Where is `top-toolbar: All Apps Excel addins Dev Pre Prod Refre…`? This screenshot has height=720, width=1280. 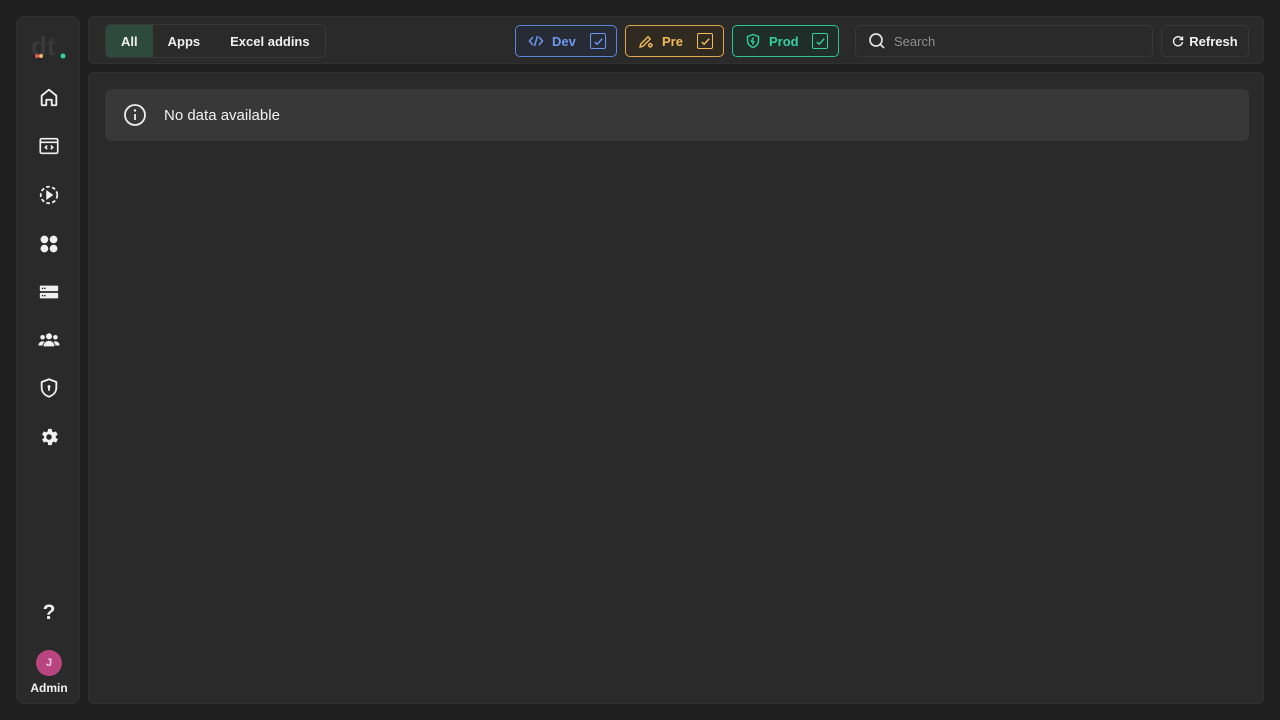
top-toolbar: All Apps Excel addins Dev Pre Prod Refre… is located at coordinates (676, 40).